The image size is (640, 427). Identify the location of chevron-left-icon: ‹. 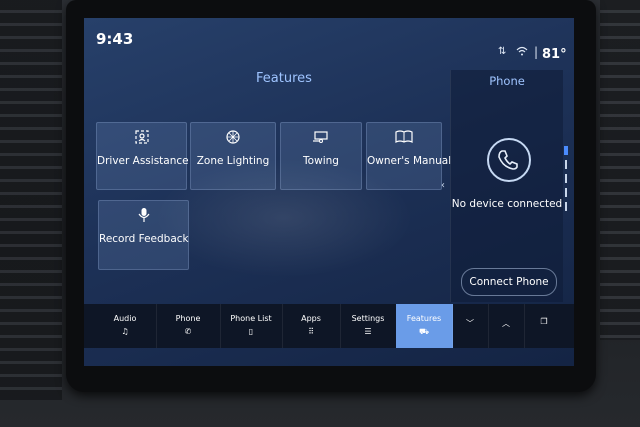
(443, 185).